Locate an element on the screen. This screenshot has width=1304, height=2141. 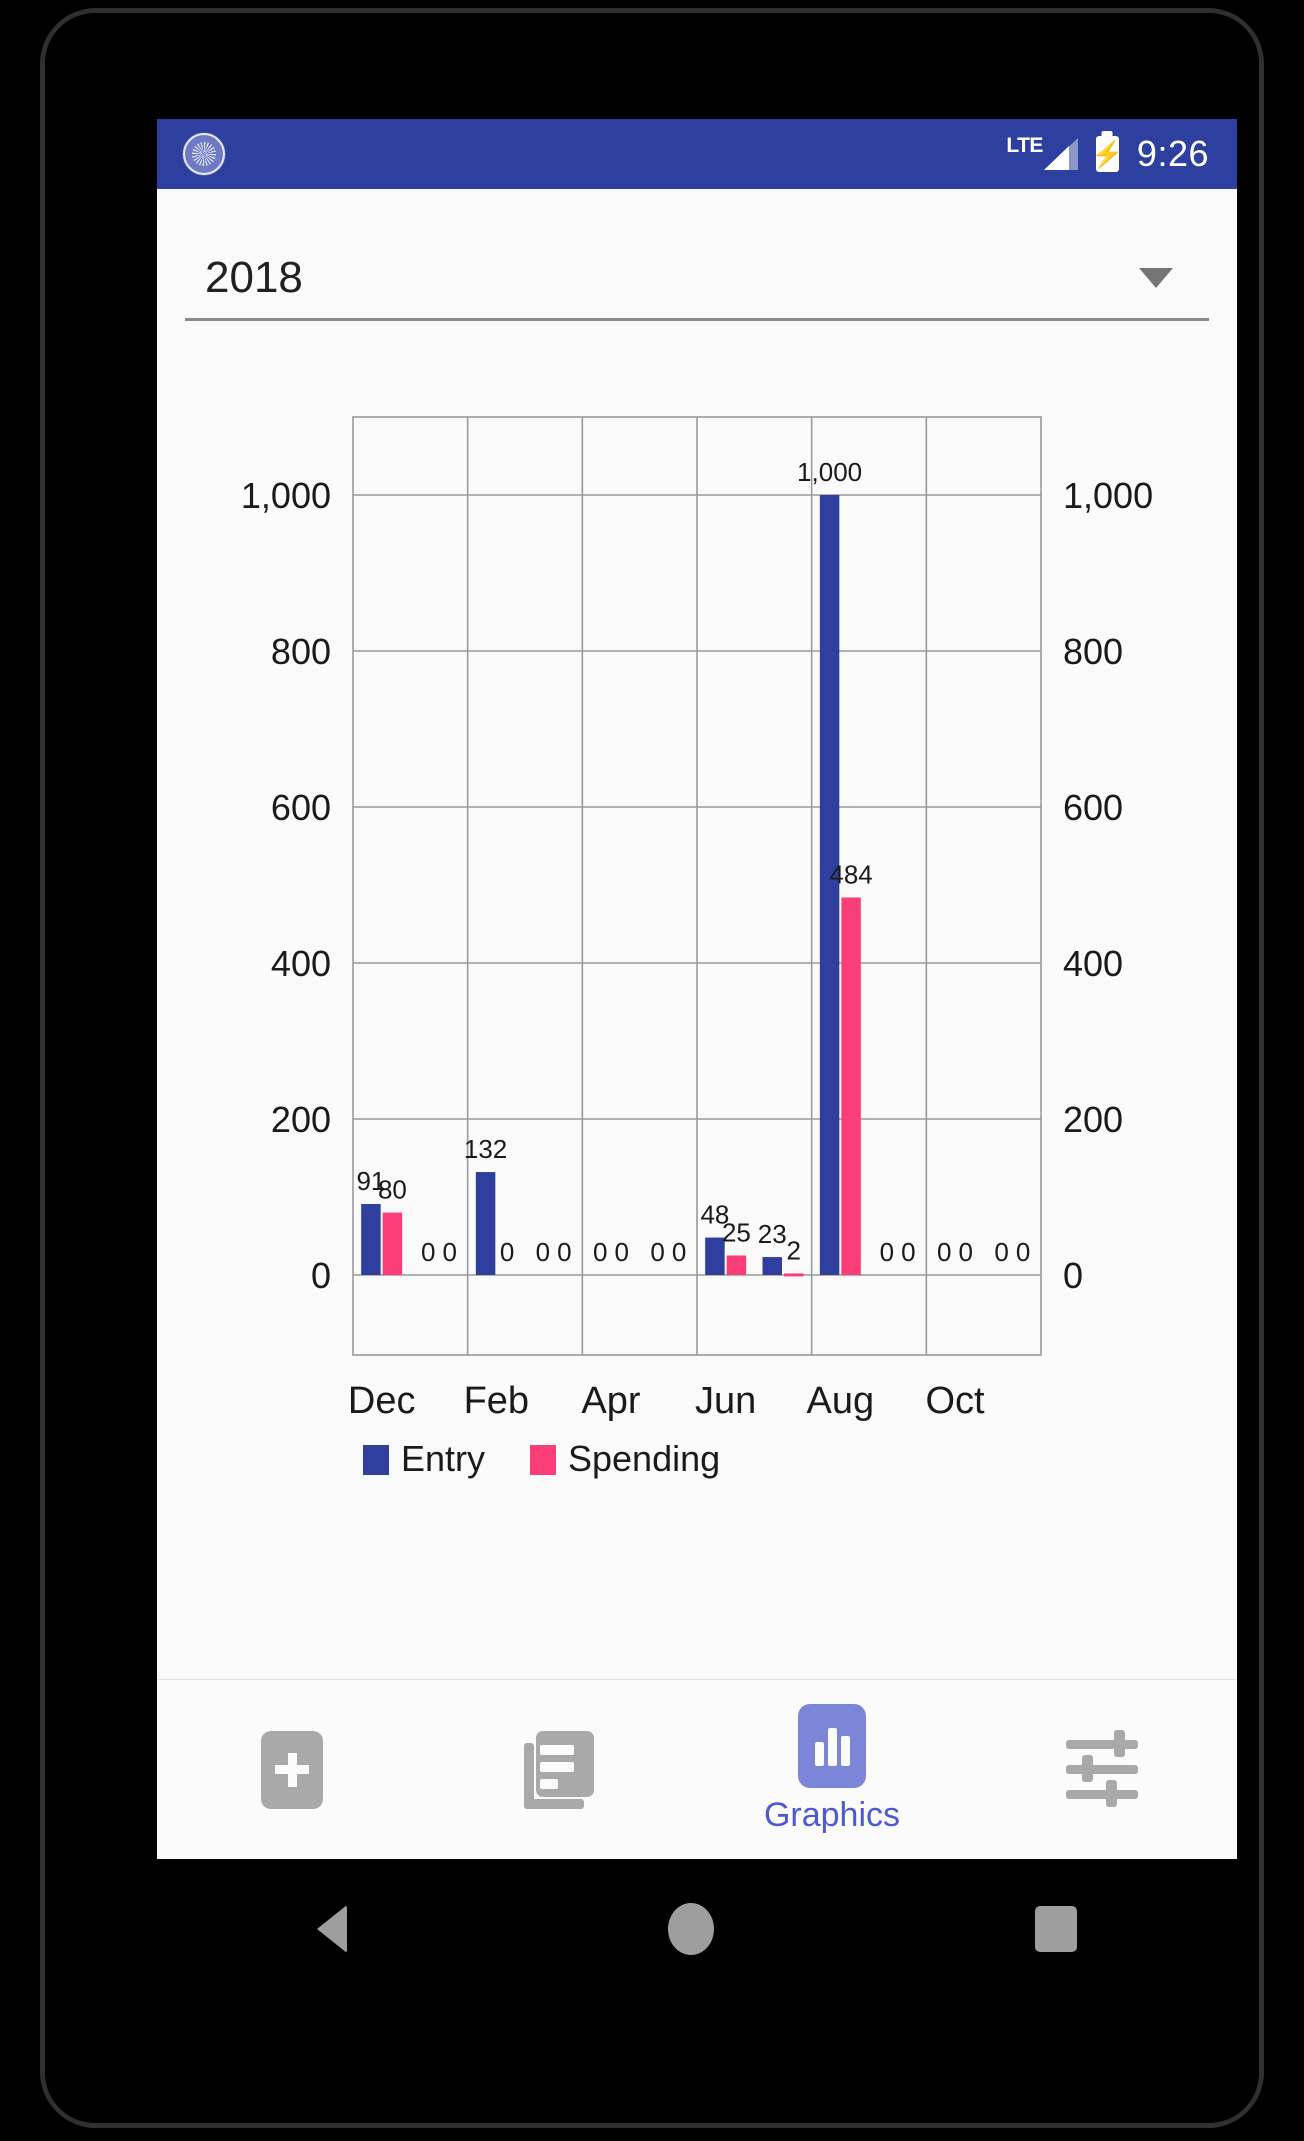
lte-label: LTE is located at coordinates (1024, 145).